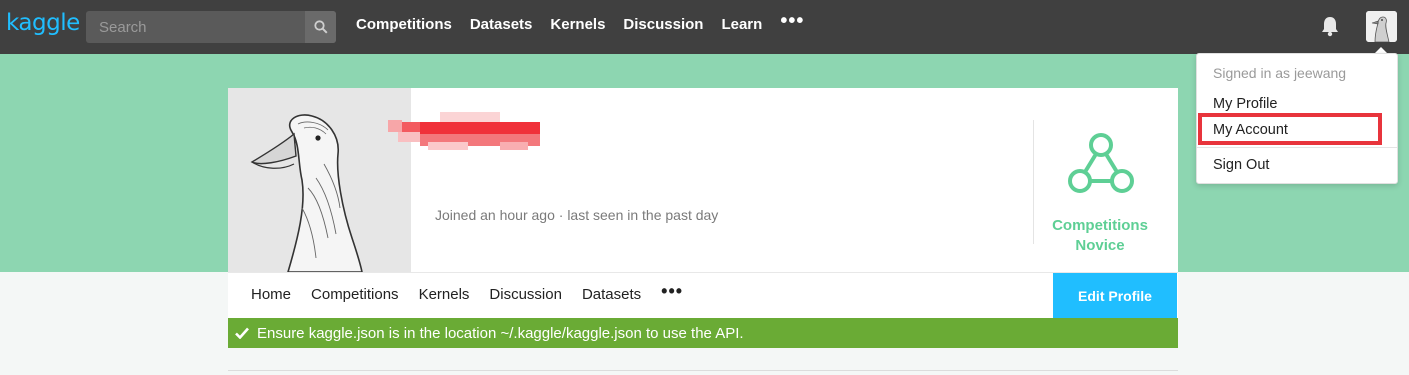 The width and height of the screenshot is (1409, 375). What do you see at coordinates (464, 131) in the screenshot?
I see `redacted-username` at bounding box center [464, 131].